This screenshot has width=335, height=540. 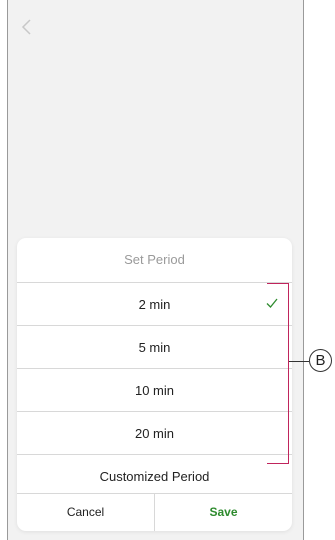 What do you see at coordinates (320, 360) in the screenshot?
I see `annotation-callout-b: B` at bounding box center [320, 360].